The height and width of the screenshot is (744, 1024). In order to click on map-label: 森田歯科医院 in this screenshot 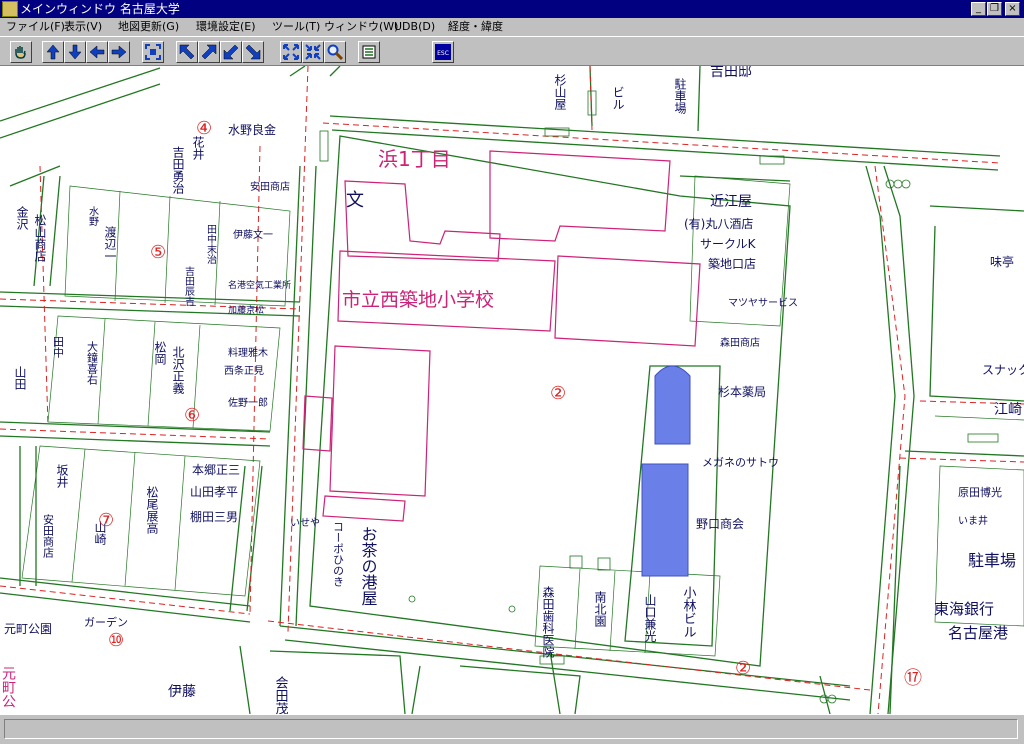, I will do `click(548, 621)`.